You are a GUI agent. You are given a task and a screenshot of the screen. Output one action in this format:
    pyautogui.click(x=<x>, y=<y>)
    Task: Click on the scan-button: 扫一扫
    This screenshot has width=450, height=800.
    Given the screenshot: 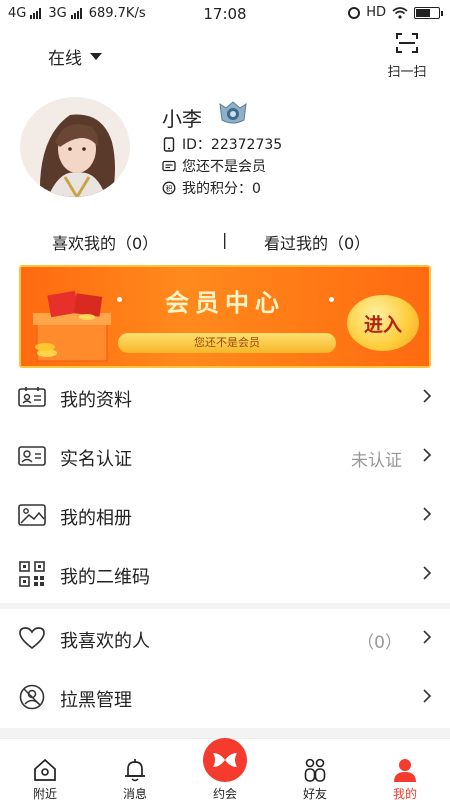 What is the action you would take?
    pyautogui.click(x=407, y=56)
    